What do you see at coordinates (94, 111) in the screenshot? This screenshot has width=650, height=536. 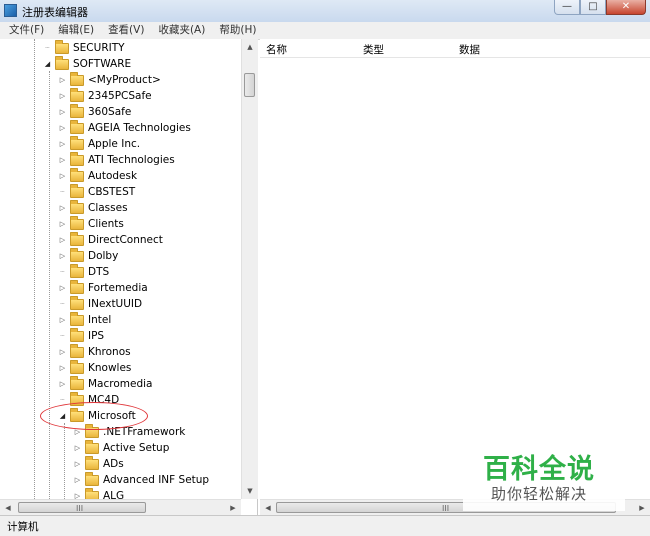 I see `tree-item: ▷ 360Safe` at bounding box center [94, 111].